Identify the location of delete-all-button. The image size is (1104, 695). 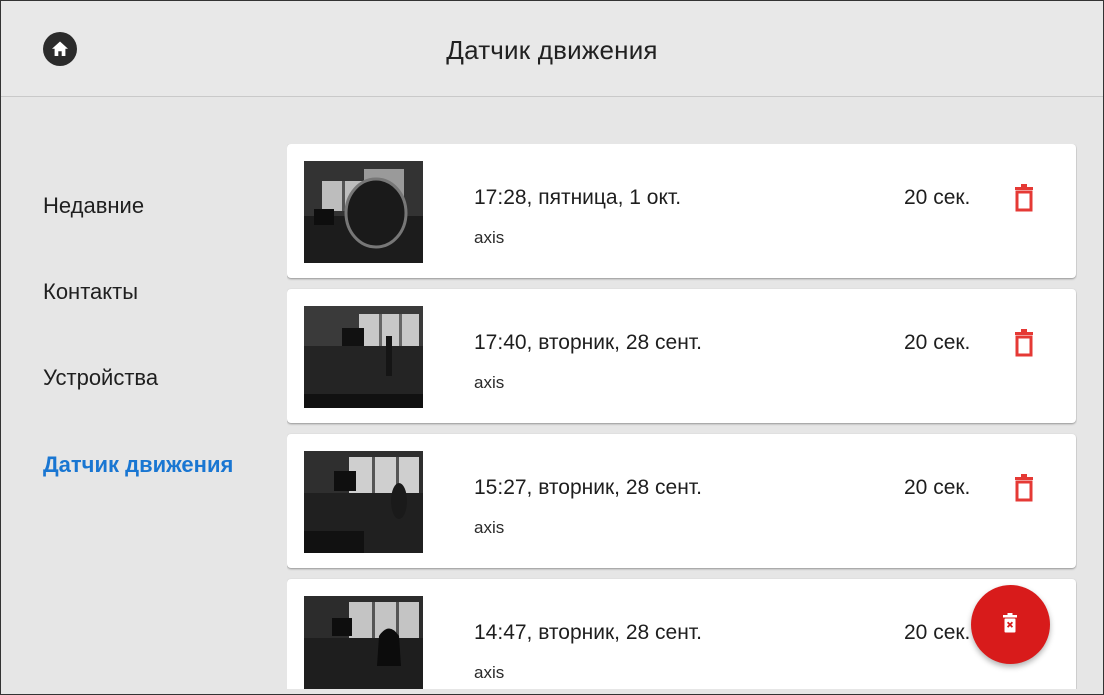
(1010, 624).